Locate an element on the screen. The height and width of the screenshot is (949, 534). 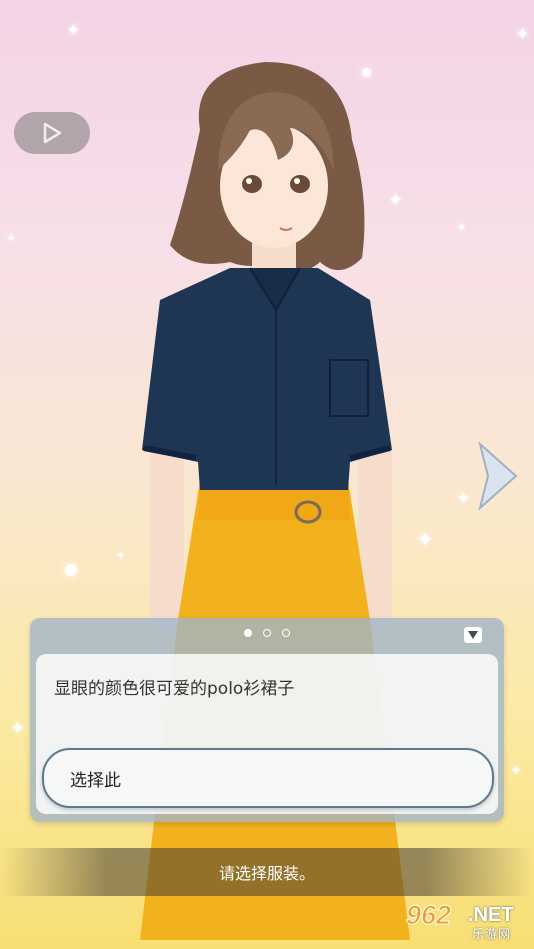
page-dot-active is located at coordinates (248, 633).